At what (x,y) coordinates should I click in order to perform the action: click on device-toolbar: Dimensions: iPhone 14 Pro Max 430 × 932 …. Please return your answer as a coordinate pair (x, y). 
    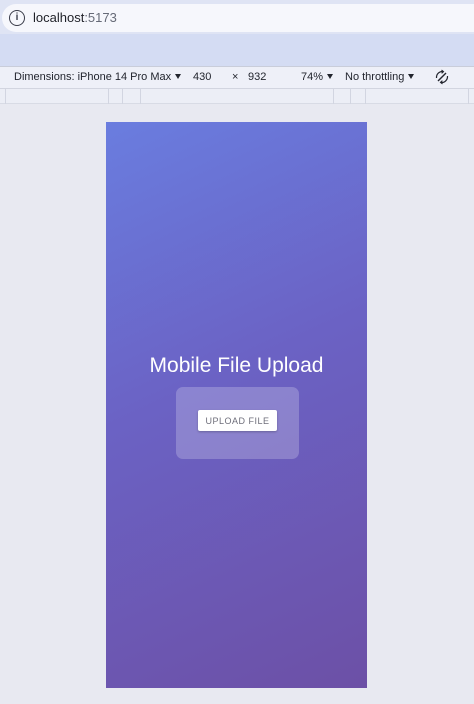
    Looking at the image, I should click on (237, 77).